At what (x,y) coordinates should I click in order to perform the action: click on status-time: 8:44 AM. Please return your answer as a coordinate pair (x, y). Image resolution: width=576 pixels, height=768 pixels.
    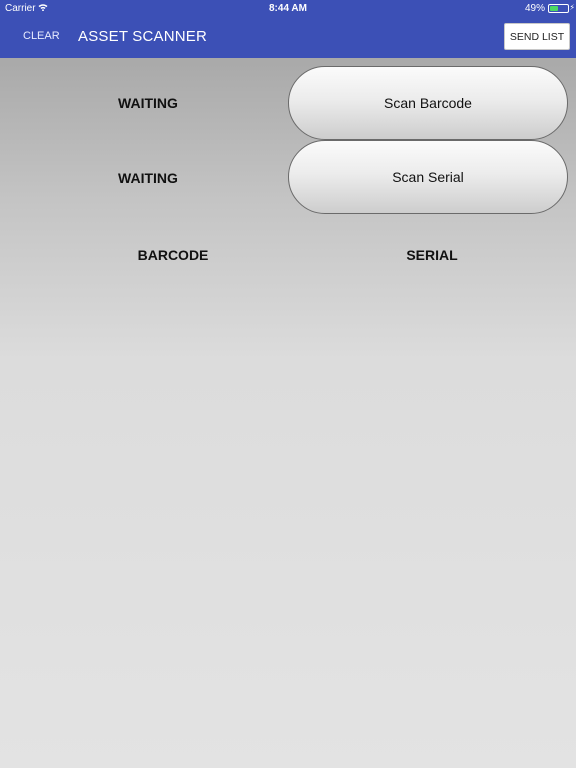
    Looking at the image, I should click on (288, 8).